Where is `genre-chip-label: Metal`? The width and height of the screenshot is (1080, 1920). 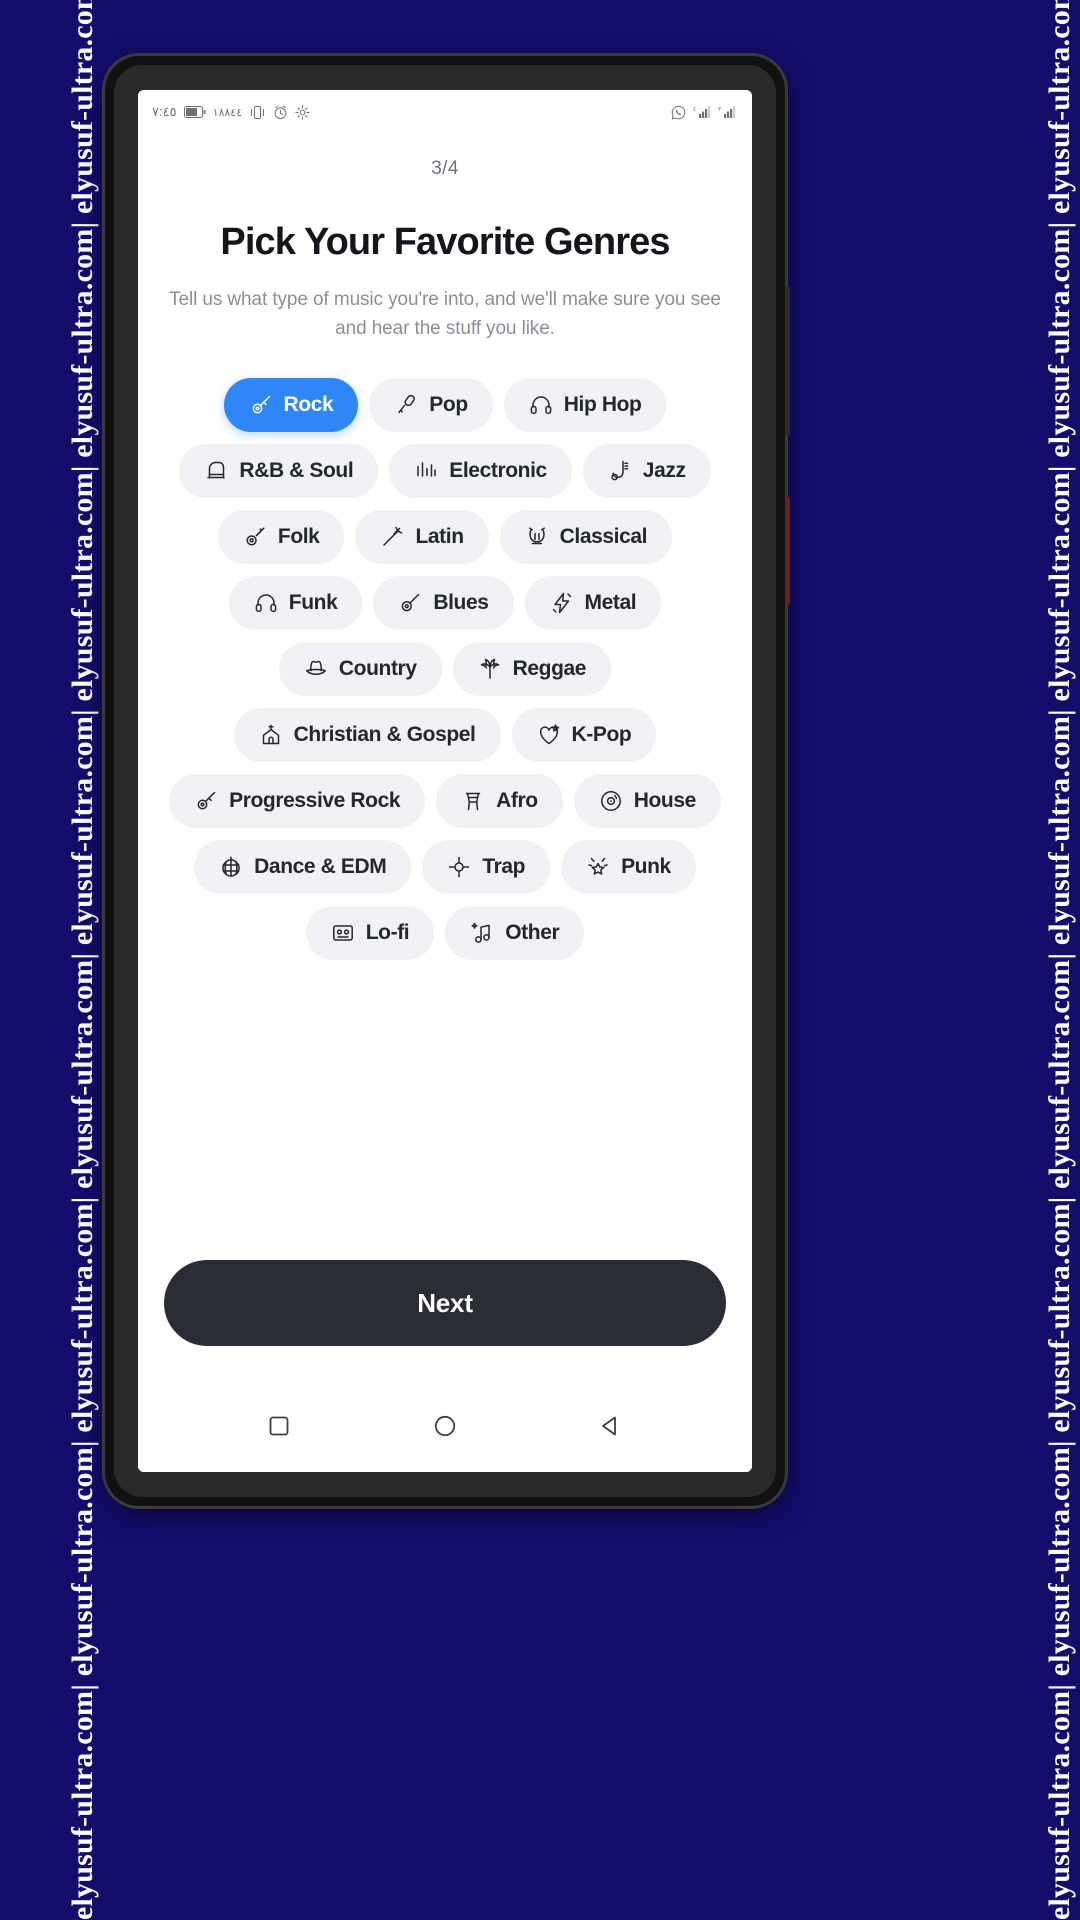
genre-chip-label: Metal is located at coordinates (610, 602).